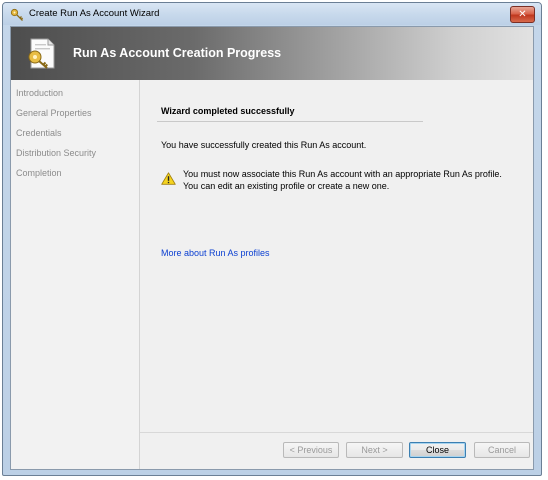 The width and height of the screenshot is (548, 480). I want to click on wizard-button-bar: < Previous Next > Close Cancel, so click(336, 450).